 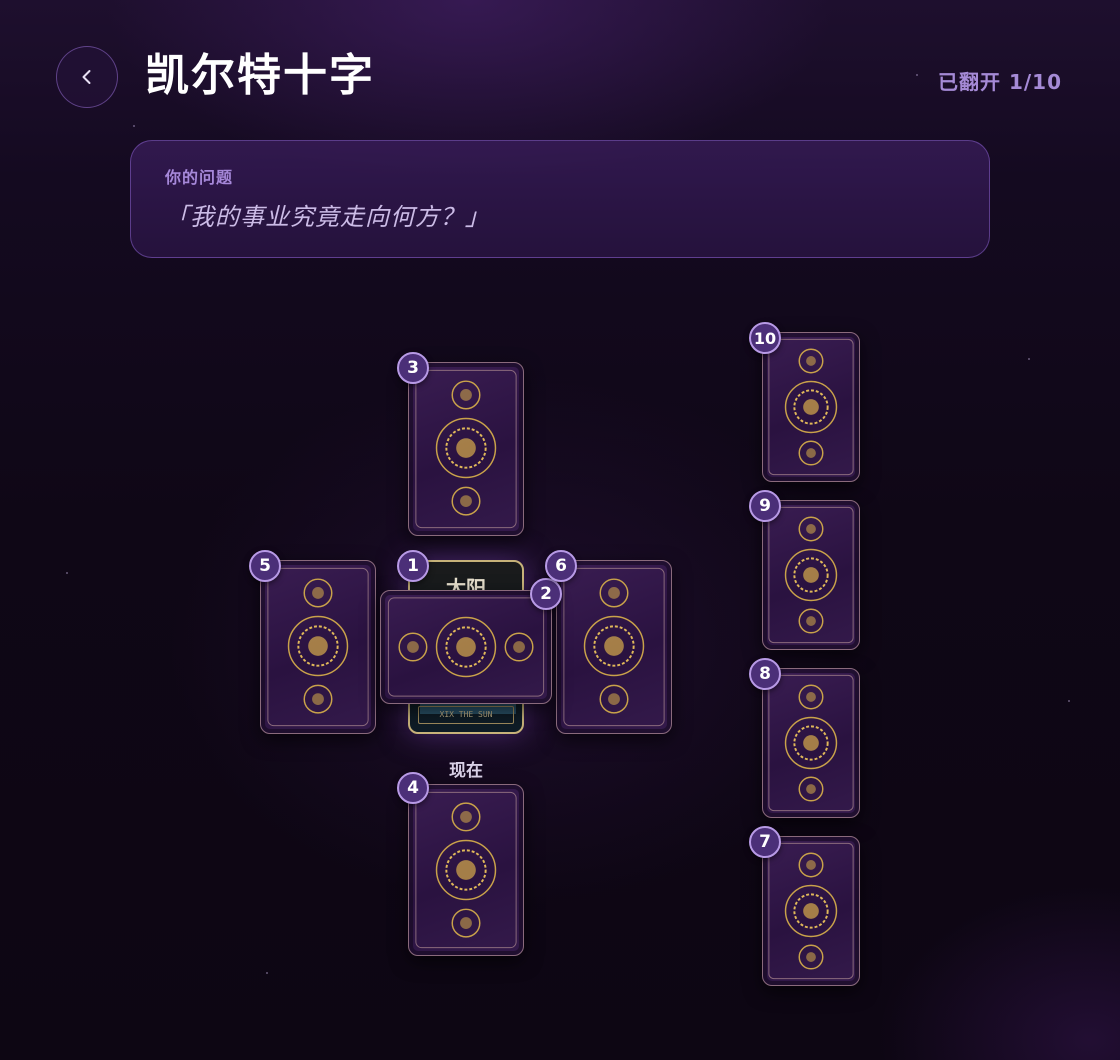 What do you see at coordinates (413, 566) in the screenshot?
I see `card-number-badge-1: 1` at bounding box center [413, 566].